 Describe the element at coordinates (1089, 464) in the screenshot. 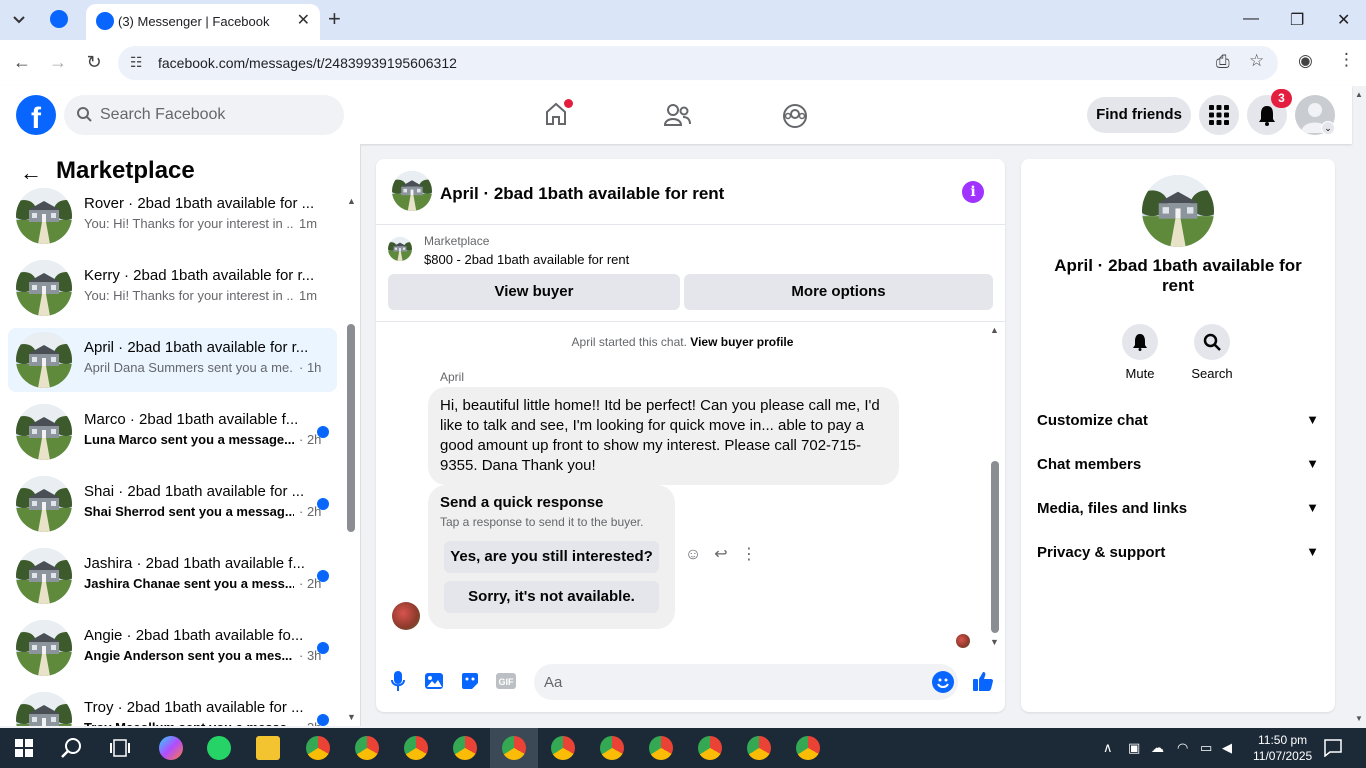

I see `section-label: Chat members` at that location.